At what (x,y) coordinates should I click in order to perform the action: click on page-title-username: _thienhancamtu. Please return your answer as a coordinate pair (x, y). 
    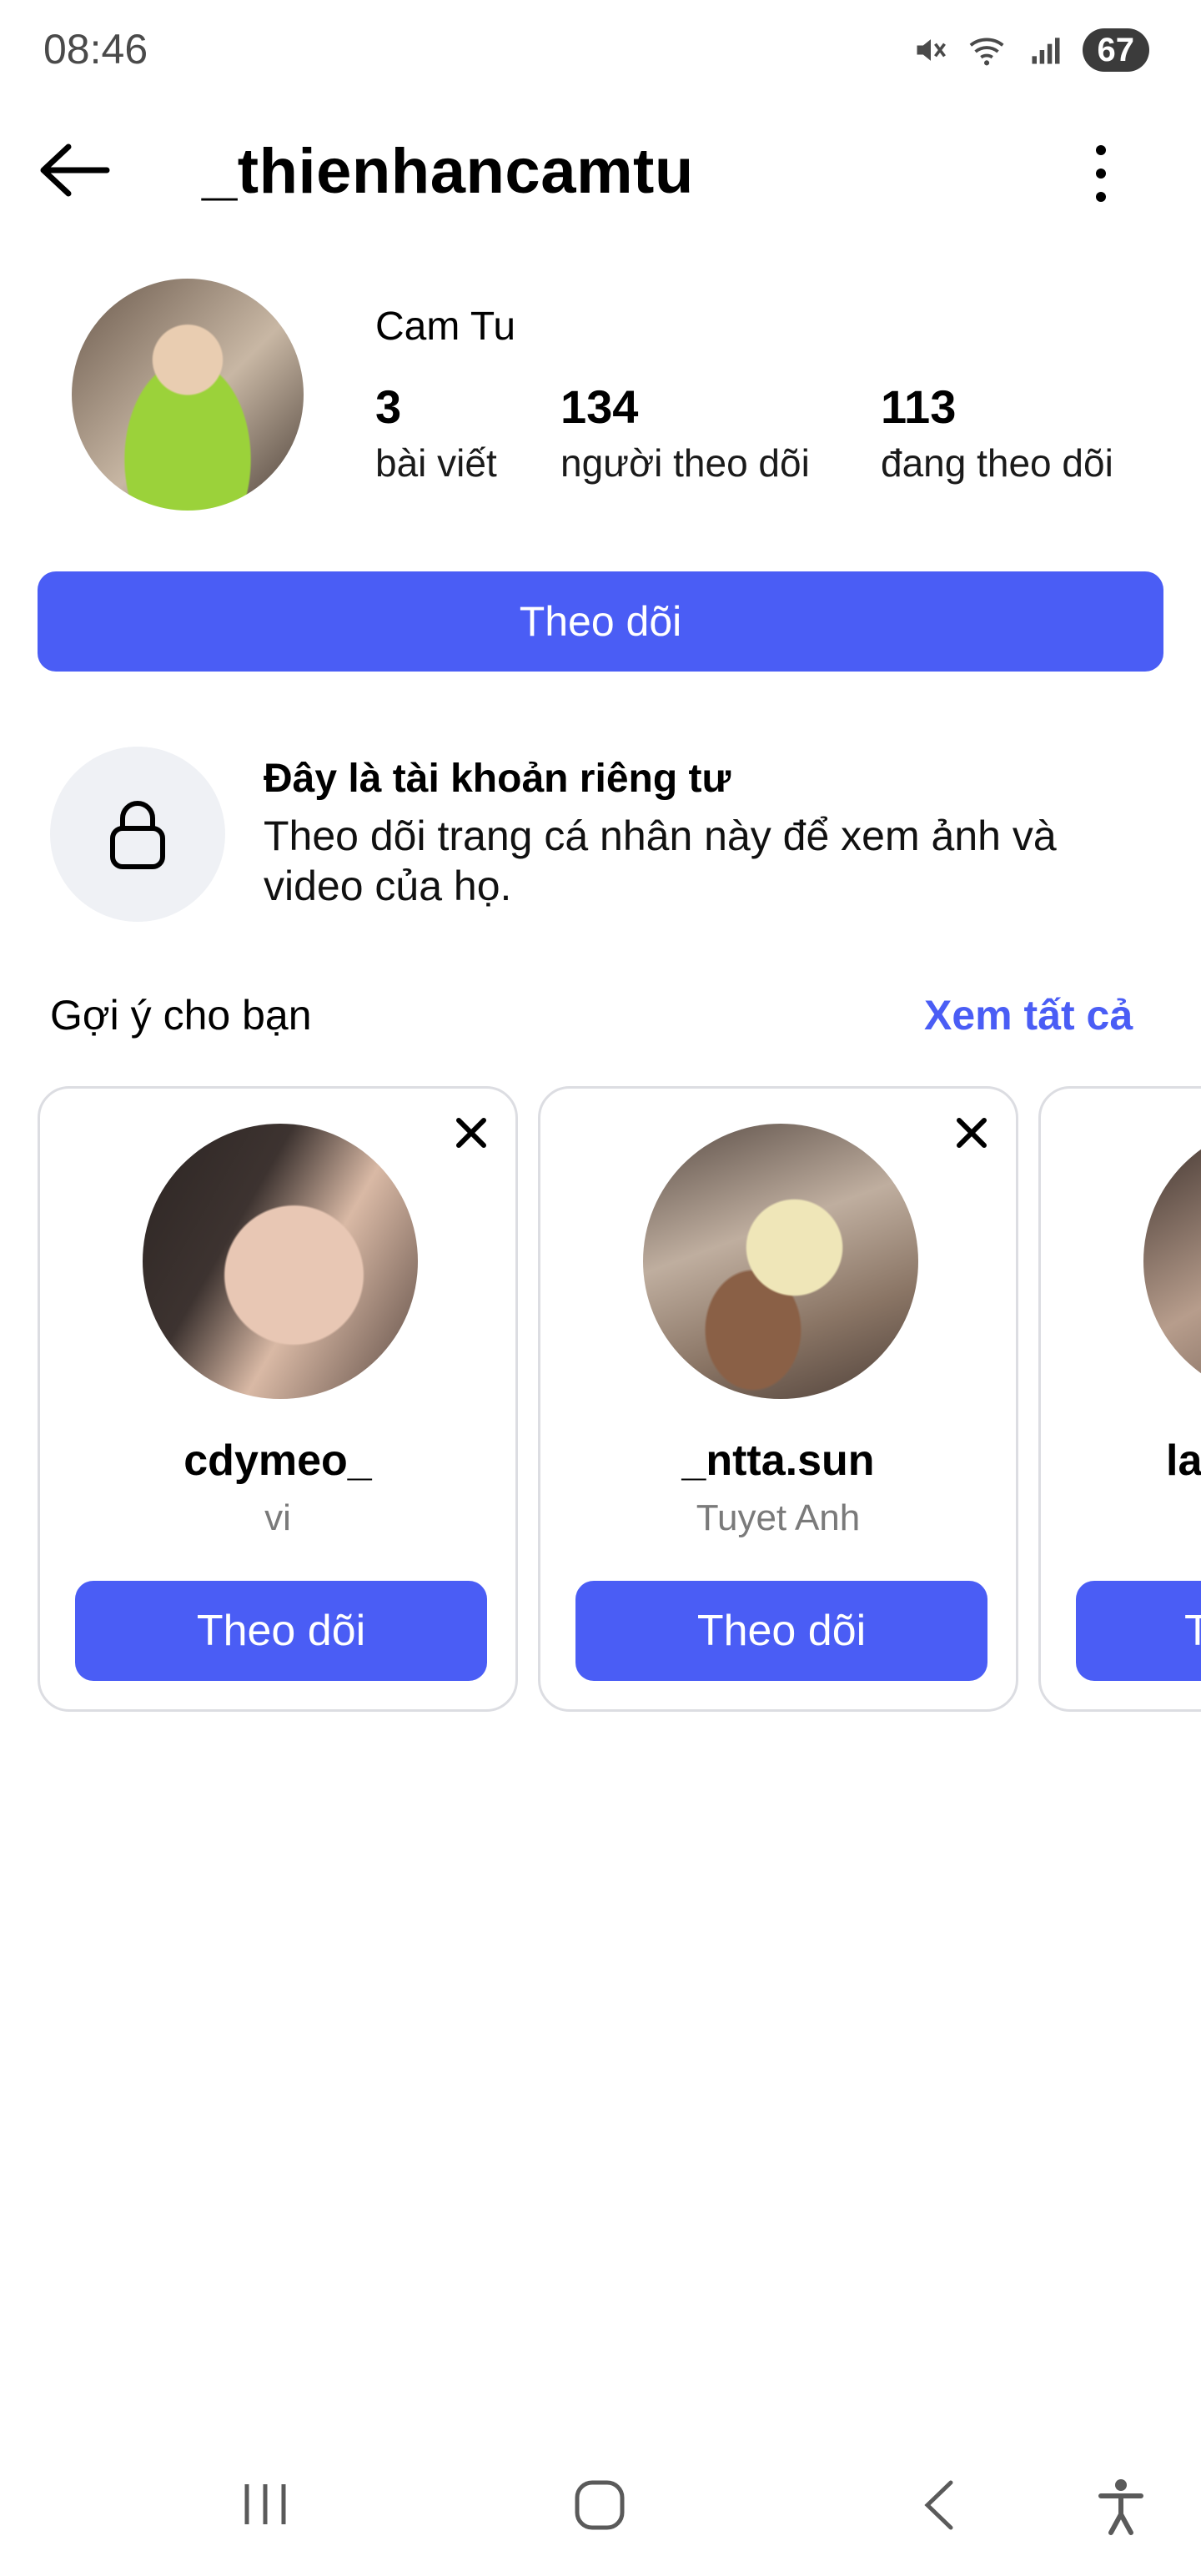
    Looking at the image, I should click on (448, 171).